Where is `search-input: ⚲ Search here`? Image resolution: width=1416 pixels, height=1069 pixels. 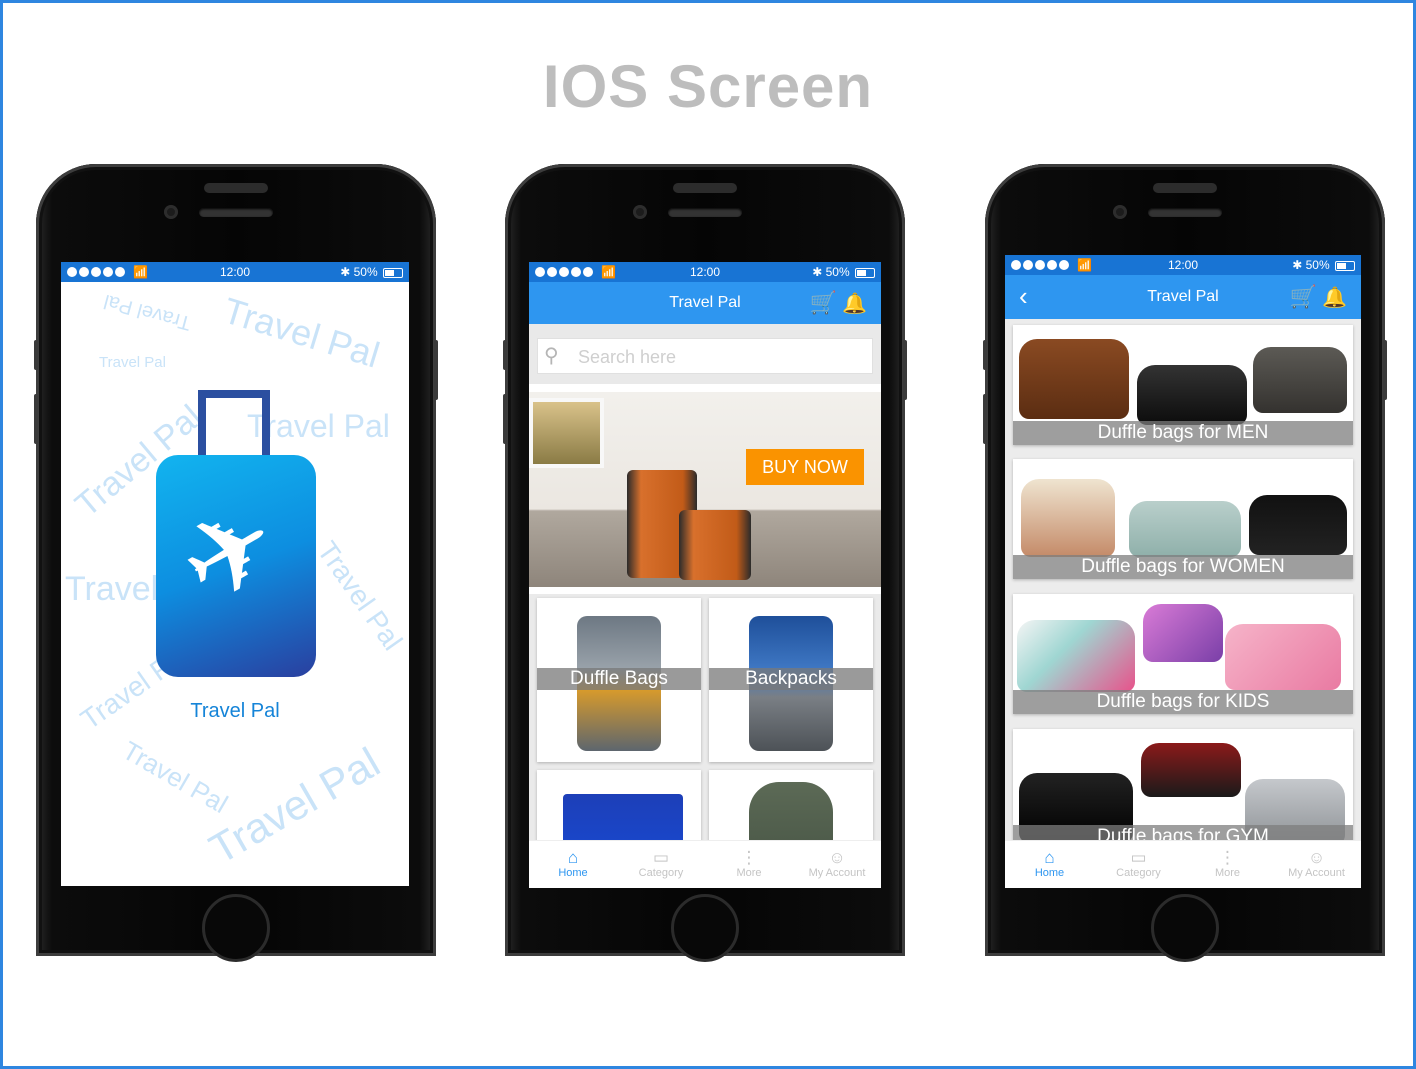 search-input: ⚲ Search here is located at coordinates (705, 356).